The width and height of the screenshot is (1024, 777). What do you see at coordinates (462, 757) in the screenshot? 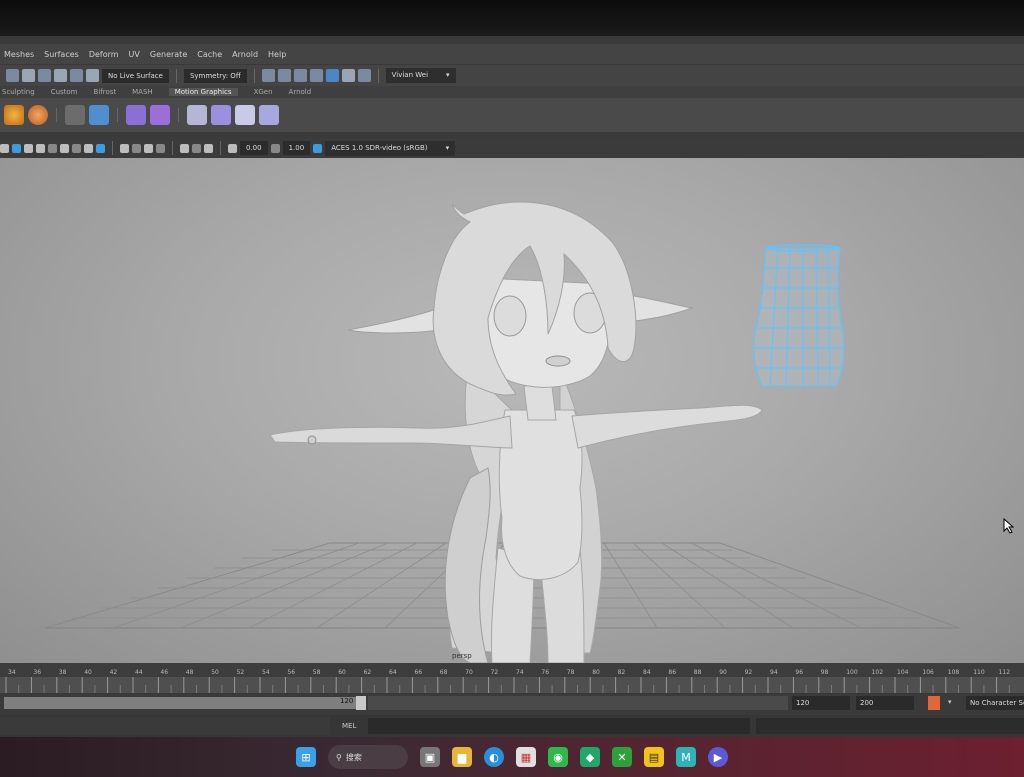
I see `file-explorer-icon: ▆` at bounding box center [462, 757].